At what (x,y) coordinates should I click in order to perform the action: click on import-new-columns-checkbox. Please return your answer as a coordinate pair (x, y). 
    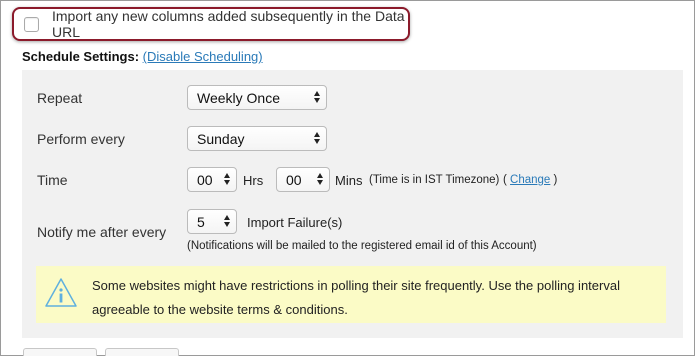
    Looking at the image, I should click on (31, 24).